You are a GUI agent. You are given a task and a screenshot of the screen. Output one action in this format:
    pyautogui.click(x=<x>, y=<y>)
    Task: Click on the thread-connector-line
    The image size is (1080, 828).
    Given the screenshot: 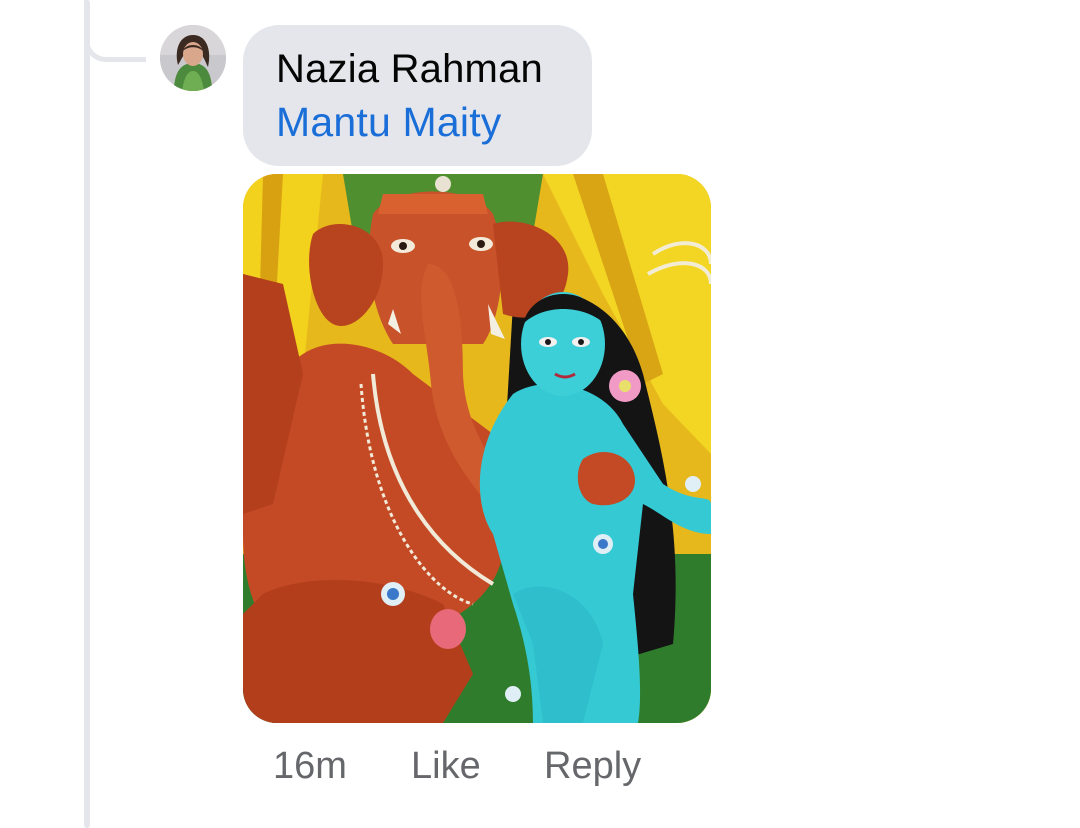 What is the action you would take?
    pyautogui.click(x=87, y=414)
    